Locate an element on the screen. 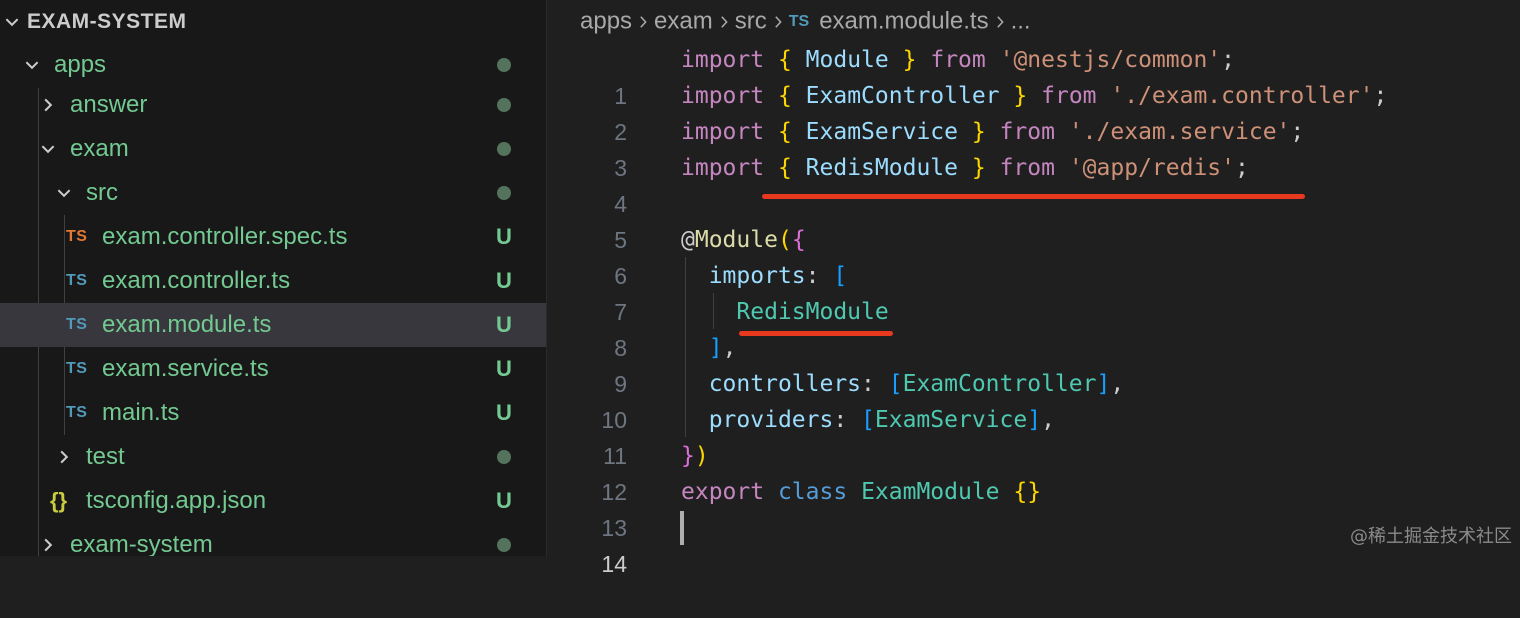 The width and height of the screenshot is (1520, 618). tree-item-test: test is located at coordinates (273, 457).